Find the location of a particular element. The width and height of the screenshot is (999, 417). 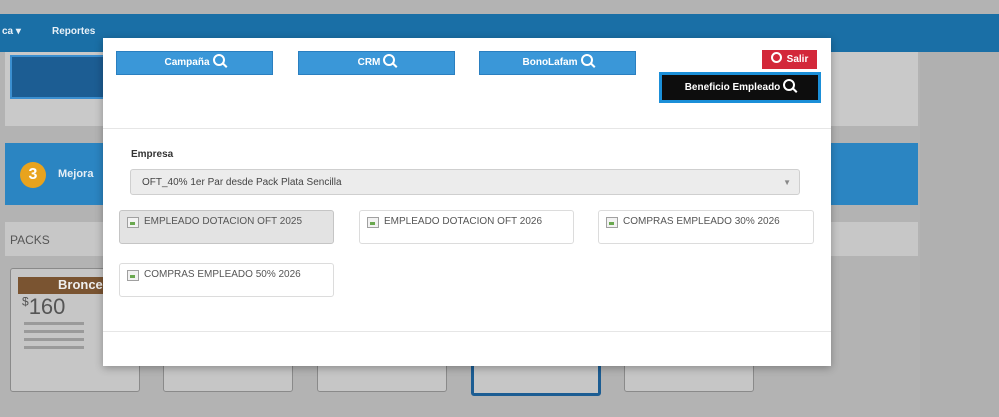

campania-button: Campaña is located at coordinates (194, 63).